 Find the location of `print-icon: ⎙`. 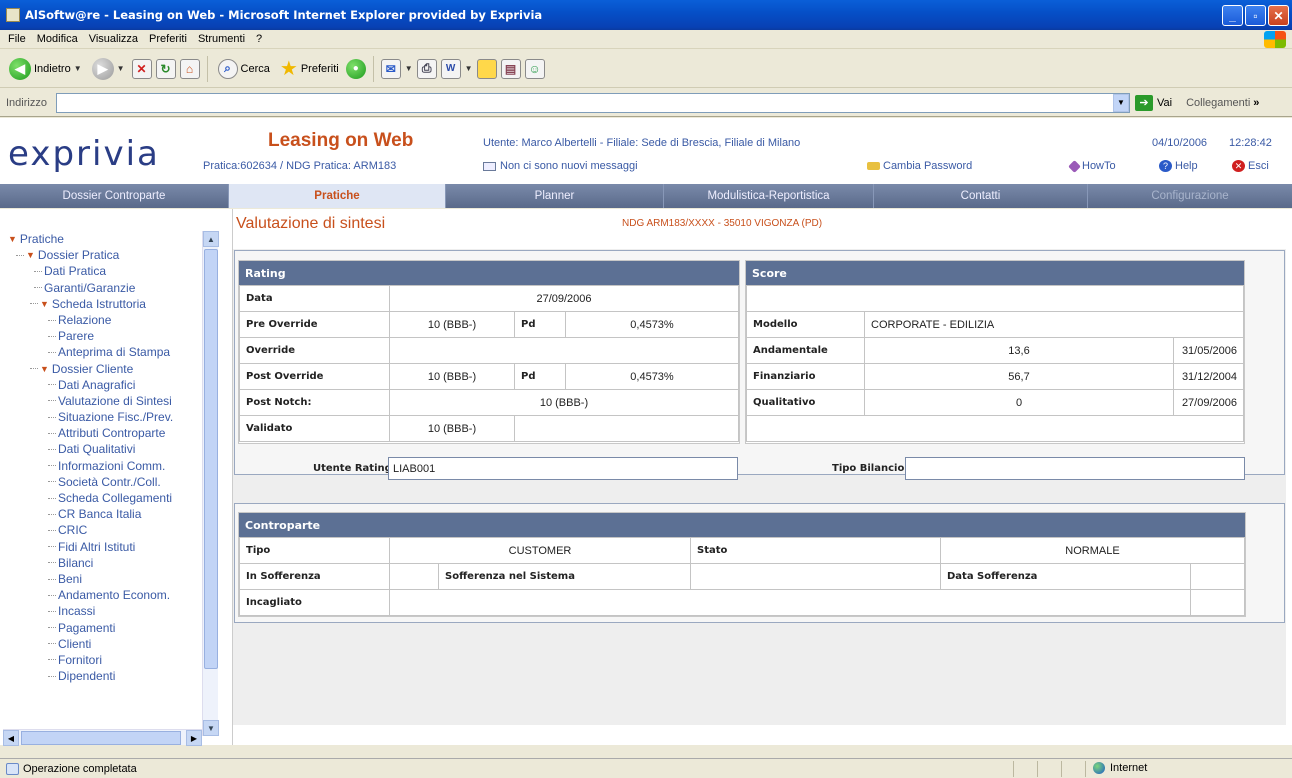

print-icon: ⎙ is located at coordinates (426, 68).